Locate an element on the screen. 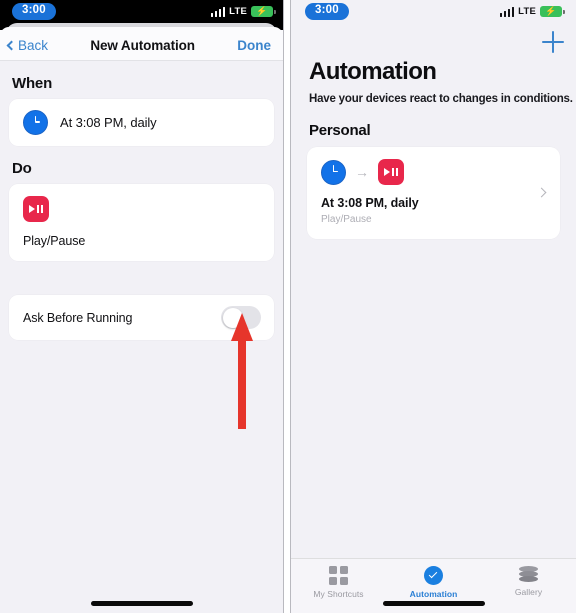 The image size is (577, 613). automation-page-title: Automation is located at coordinates (373, 71).